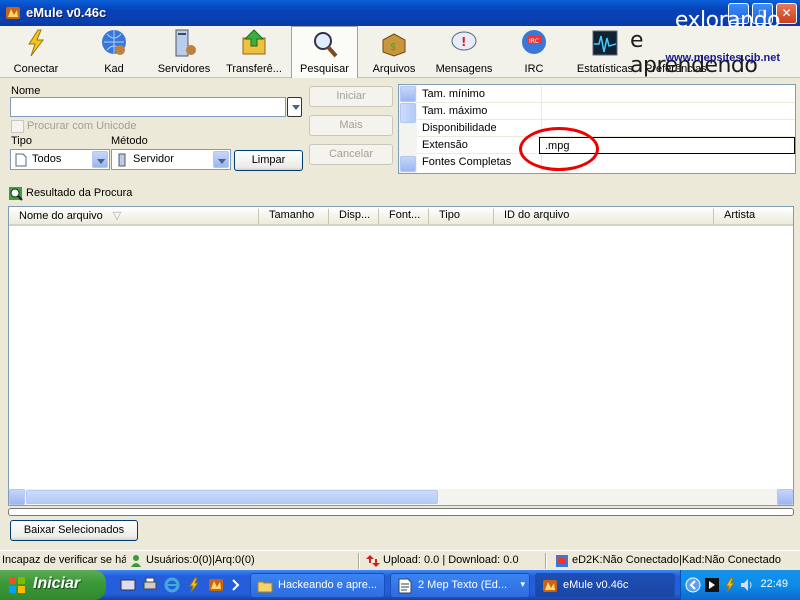  I want to click on statistics-icon, so click(605, 43).